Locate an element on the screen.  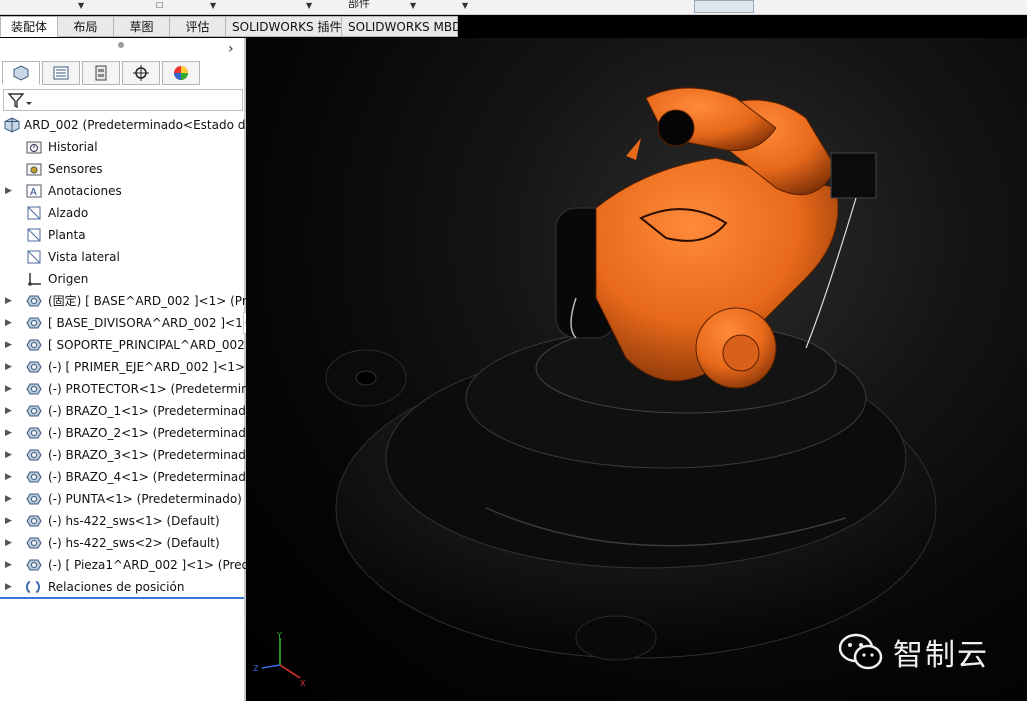
origin-icon is located at coordinates (34, 279).